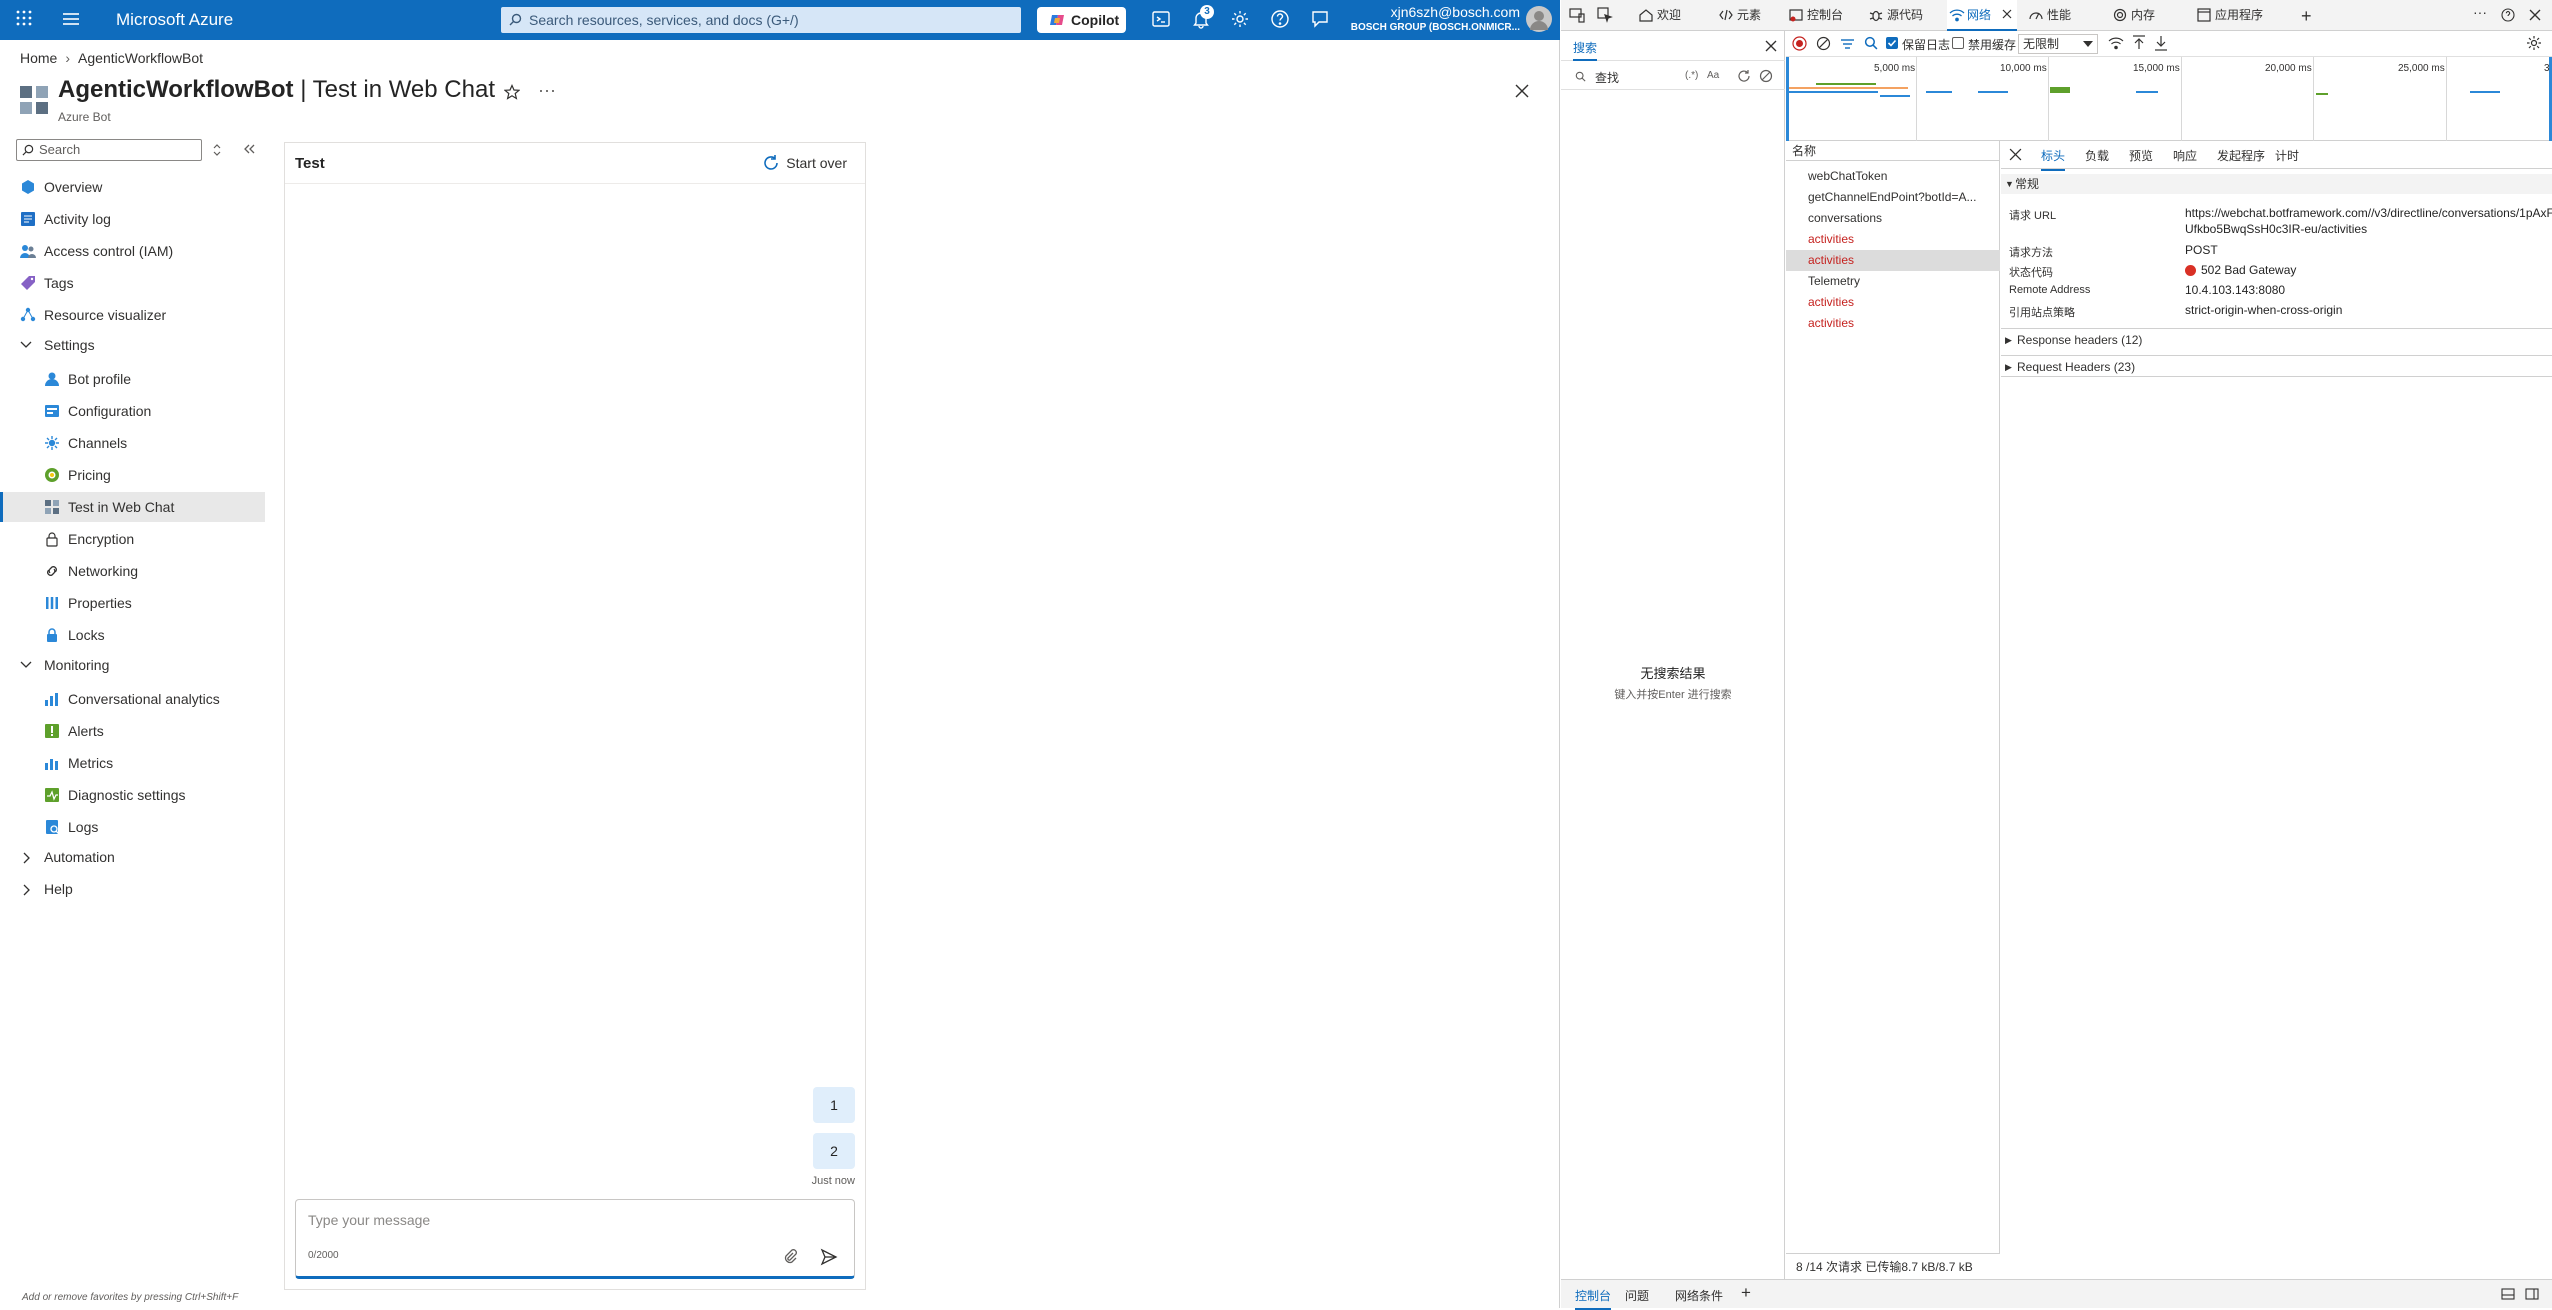  What do you see at coordinates (2116, 43) in the screenshot?
I see `network-conditions-icon` at bounding box center [2116, 43].